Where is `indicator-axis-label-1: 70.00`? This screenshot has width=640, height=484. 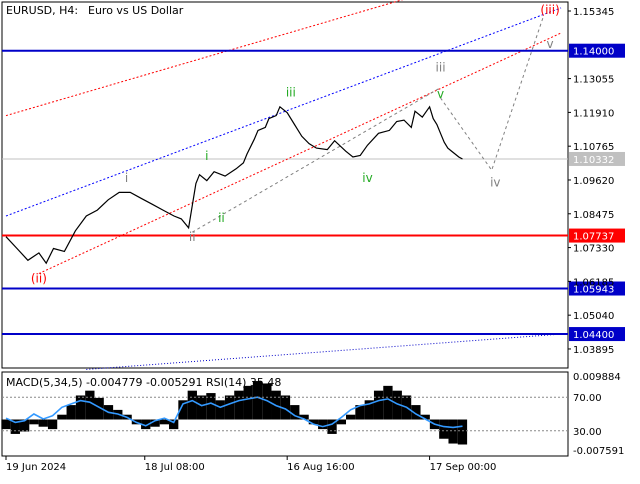
indicator-axis-label-1: 70.00 is located at coordinates (587, 398).